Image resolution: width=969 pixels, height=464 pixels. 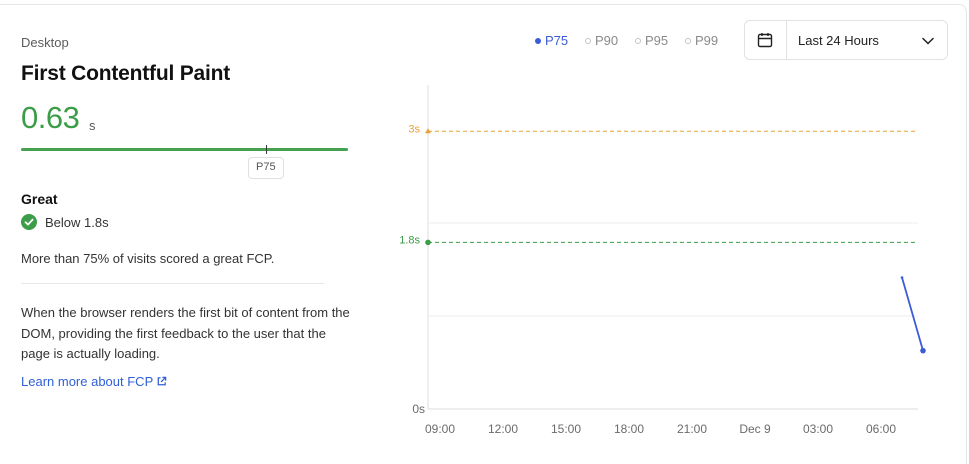 What do you see at coordinates (838, 40) in the screenshot?
I see `time-range-label: Last 24 Hours` at bounding box center [838, 40].